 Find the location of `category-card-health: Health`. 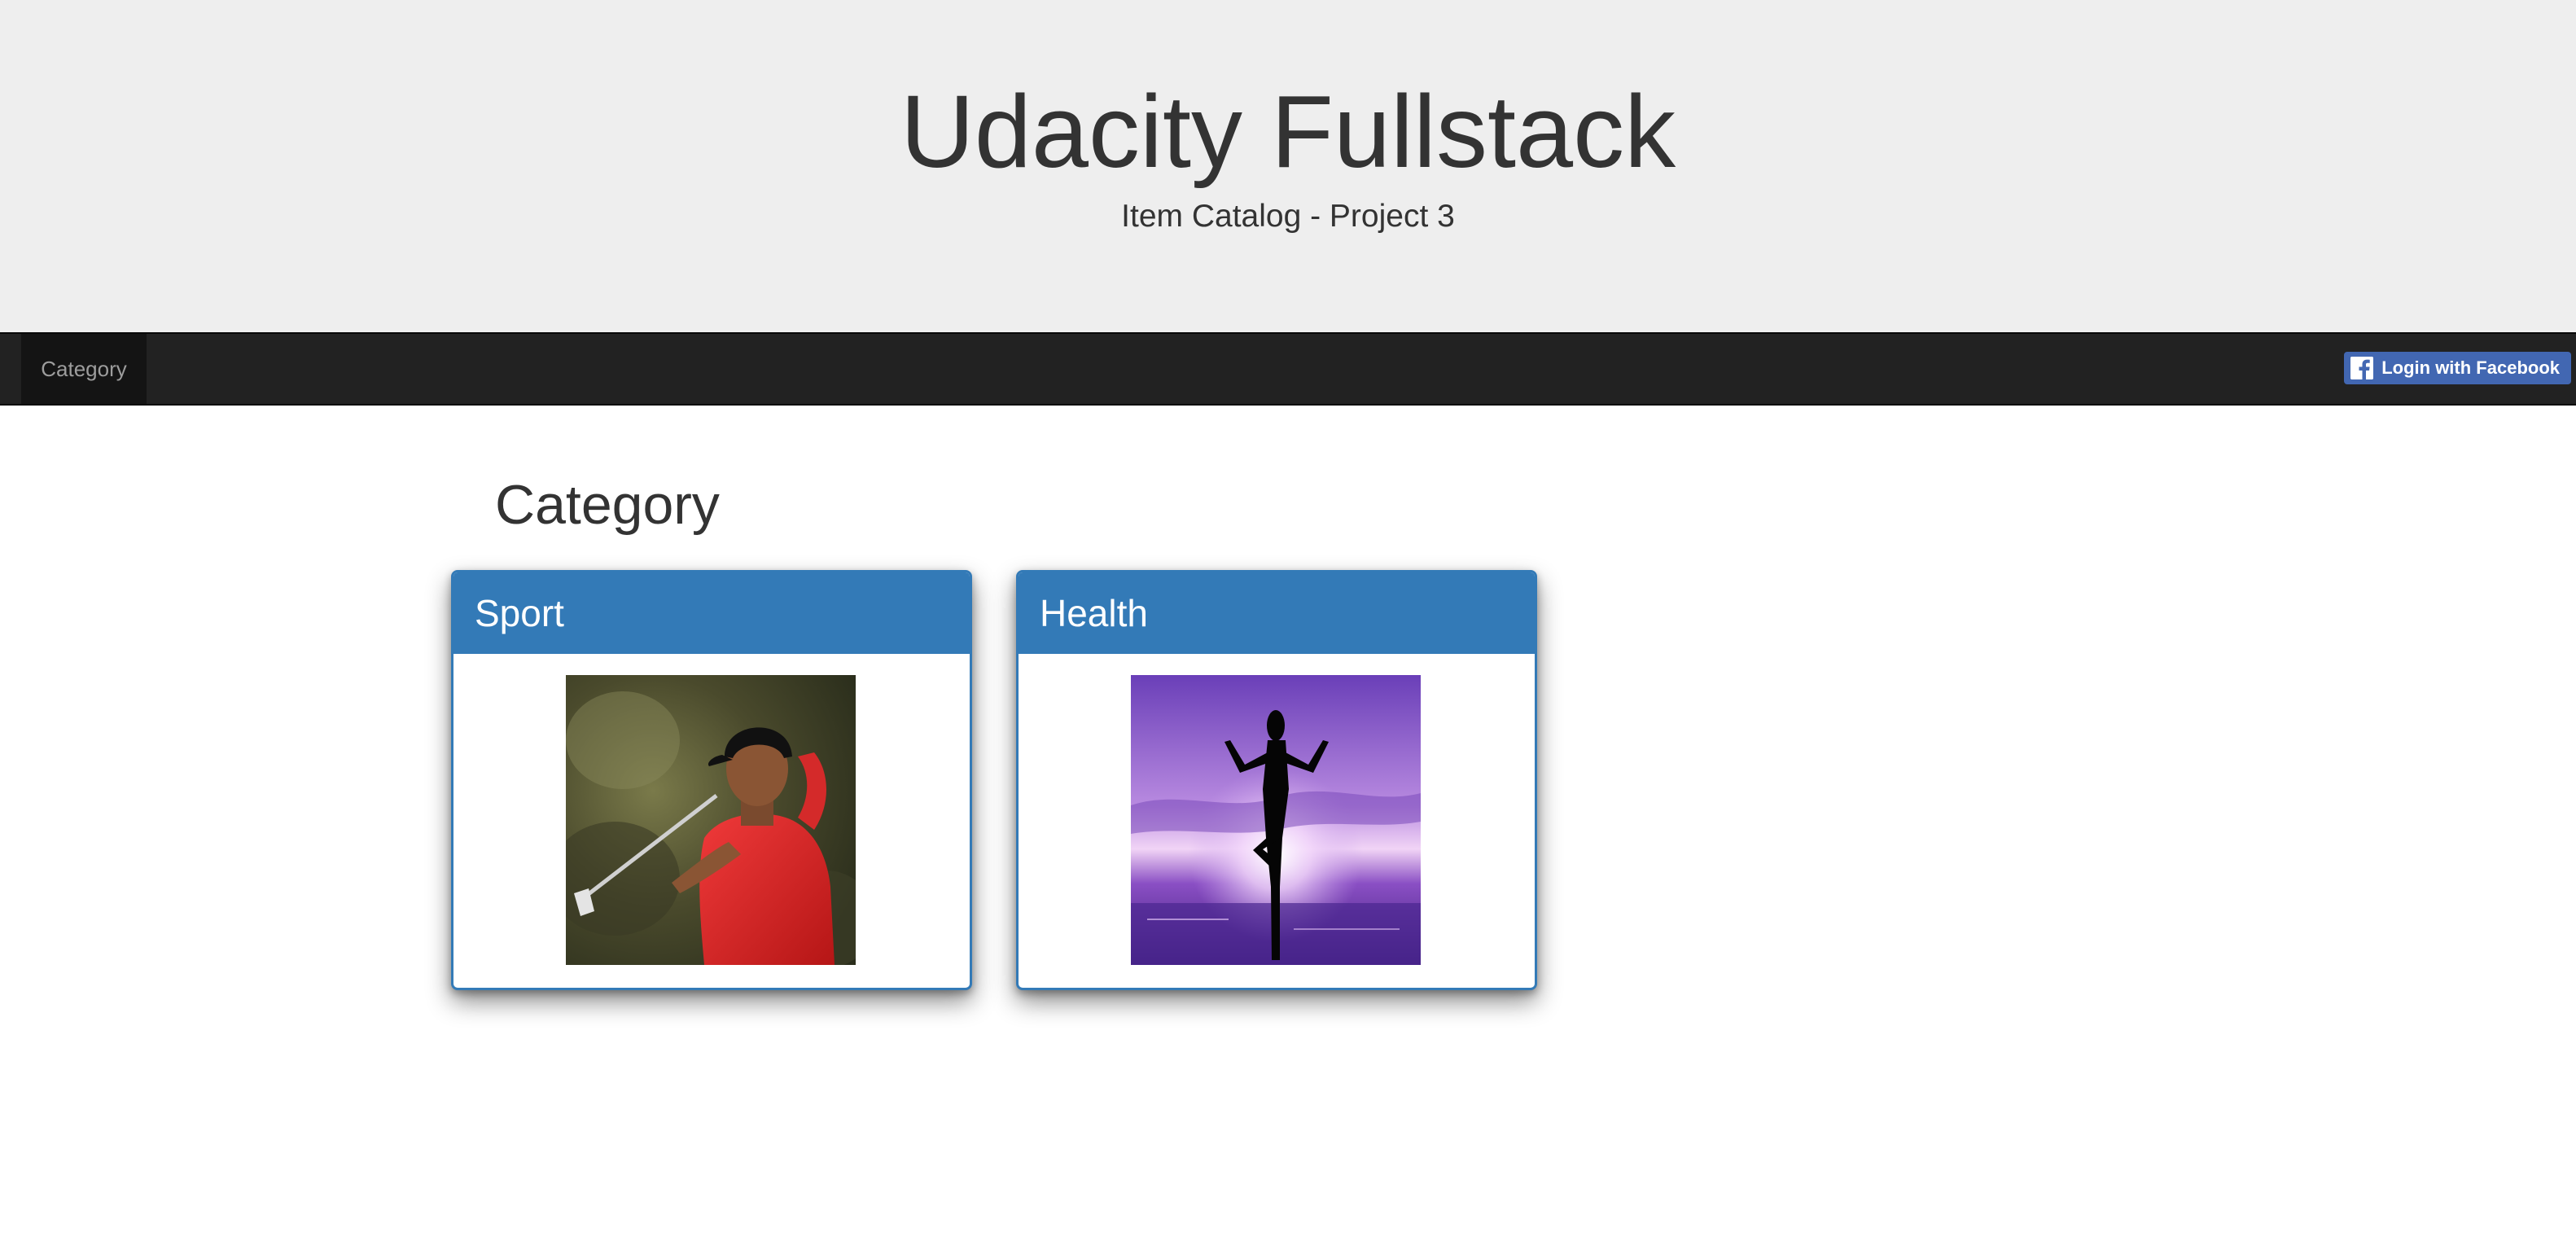

category-card-health: Health is located at coordinates (1276, 780).